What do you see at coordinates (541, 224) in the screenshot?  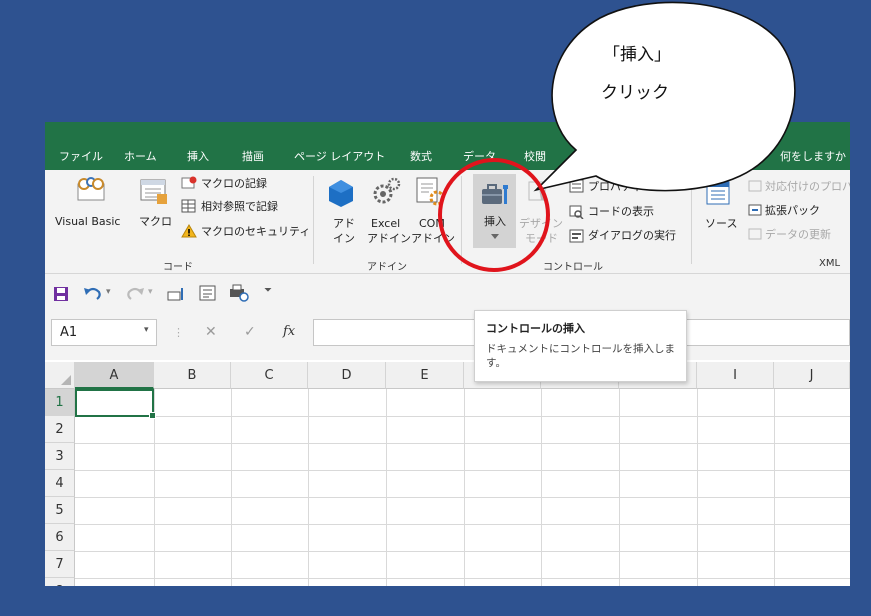 I see `design-mode-label-1: デザイン` at bounding box center [541, 224].